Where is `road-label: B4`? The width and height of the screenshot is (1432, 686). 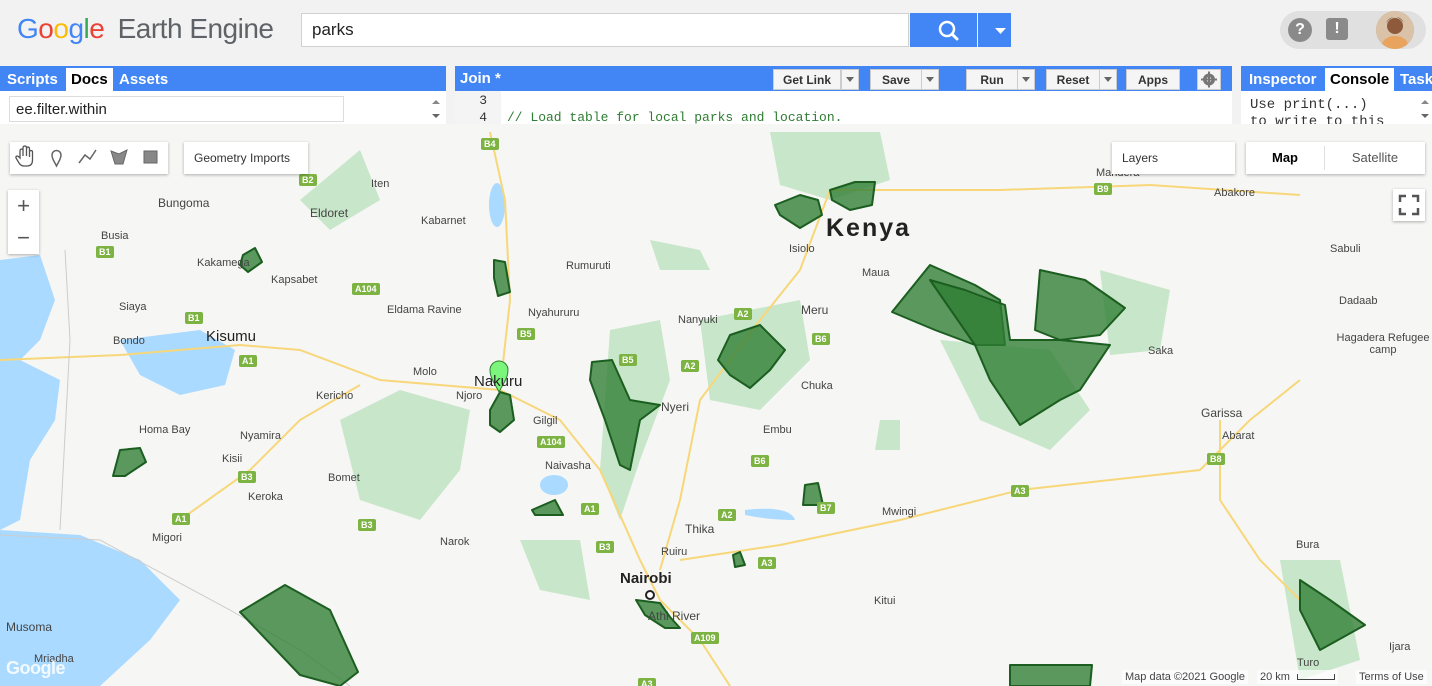
road-label: B4 is located at coordinates (490, 144).